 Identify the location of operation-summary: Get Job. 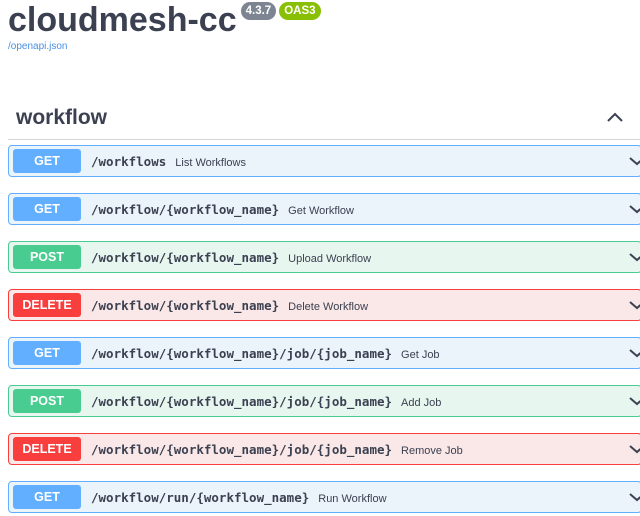
(420, 355).